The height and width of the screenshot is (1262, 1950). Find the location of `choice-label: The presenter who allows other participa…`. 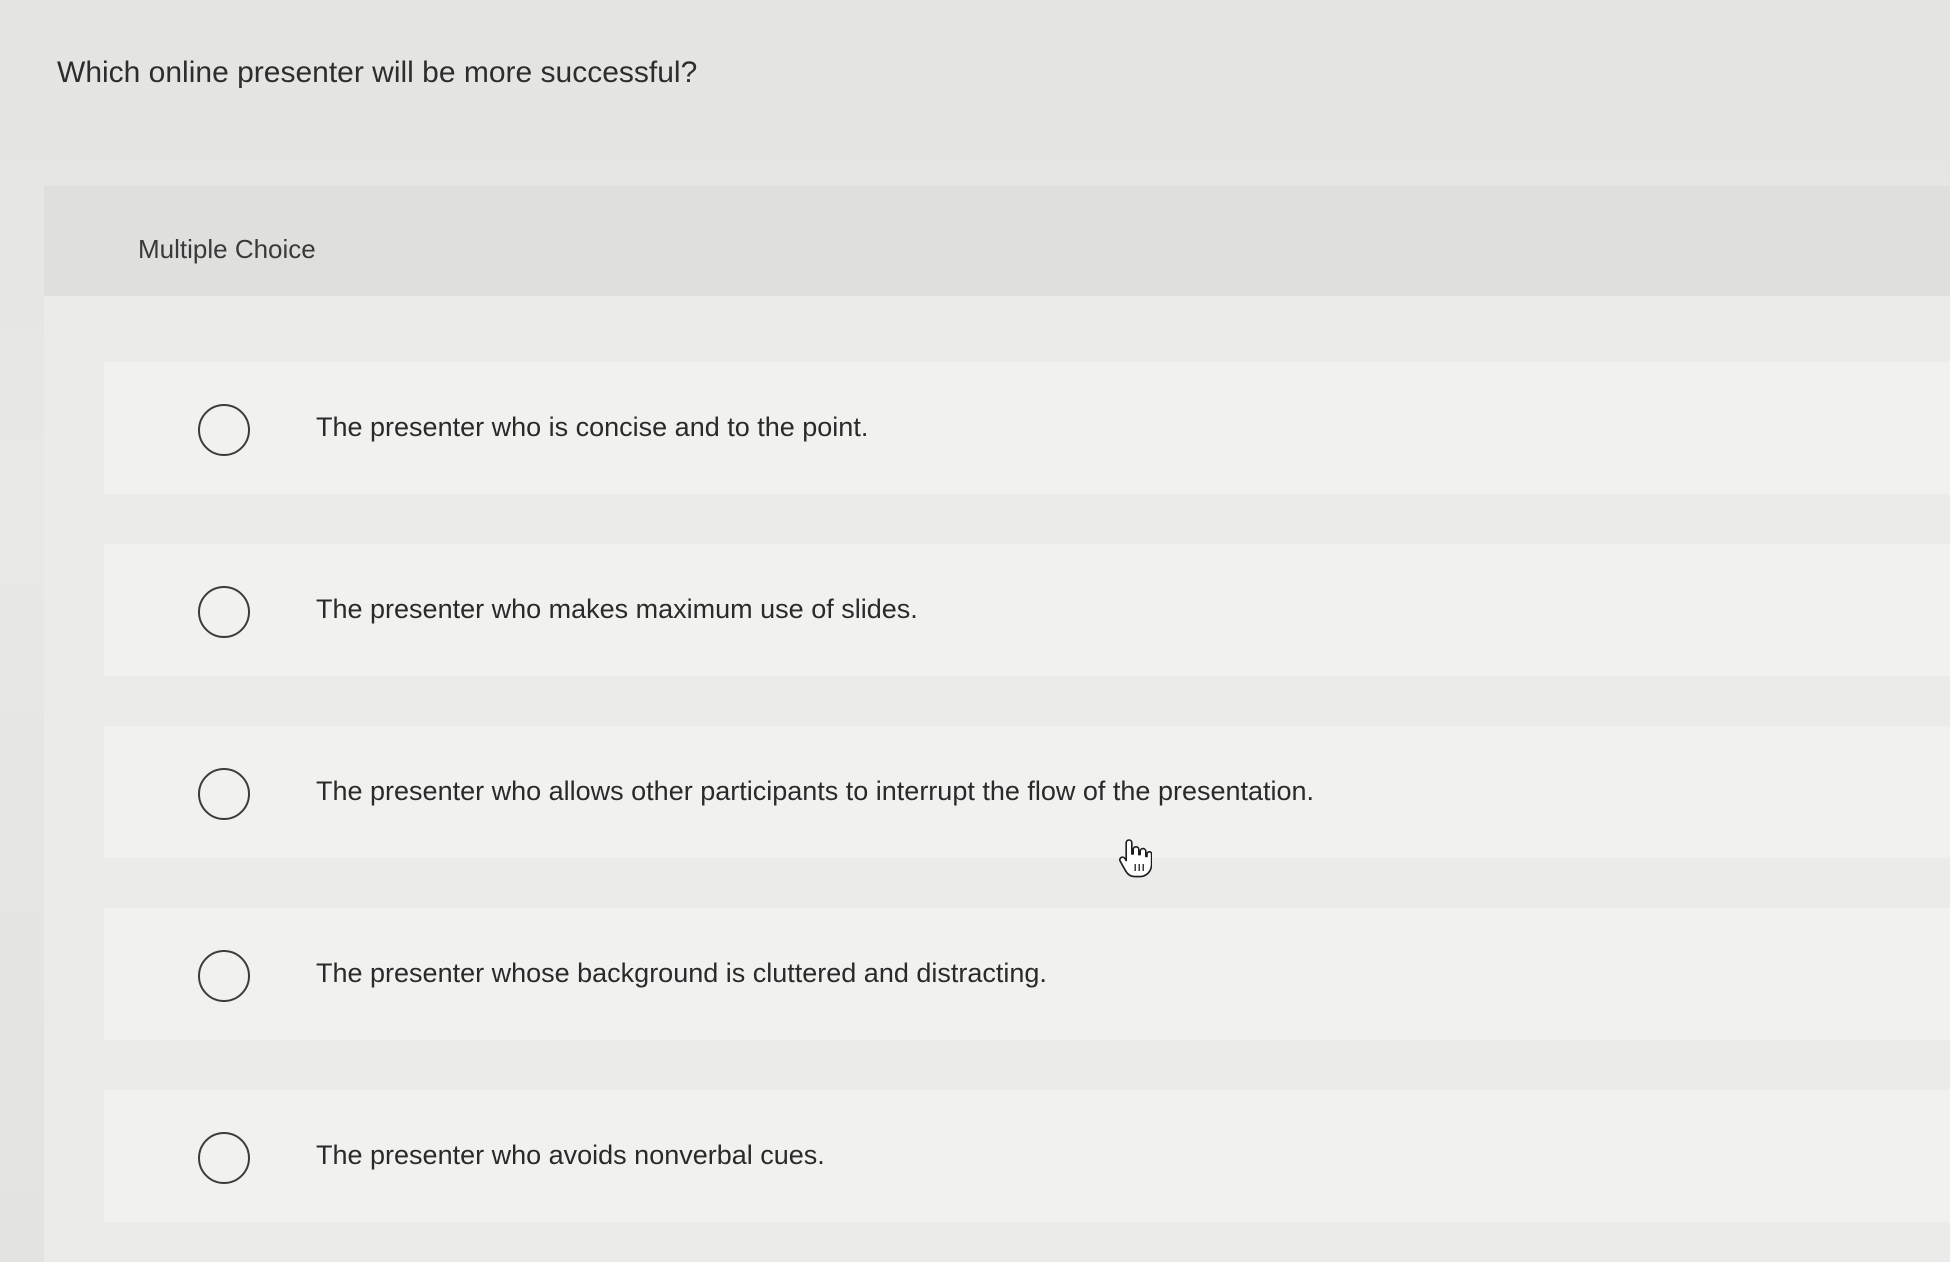

choice-label: The presenter who allows other participa… is located at coordinates (815, 791).